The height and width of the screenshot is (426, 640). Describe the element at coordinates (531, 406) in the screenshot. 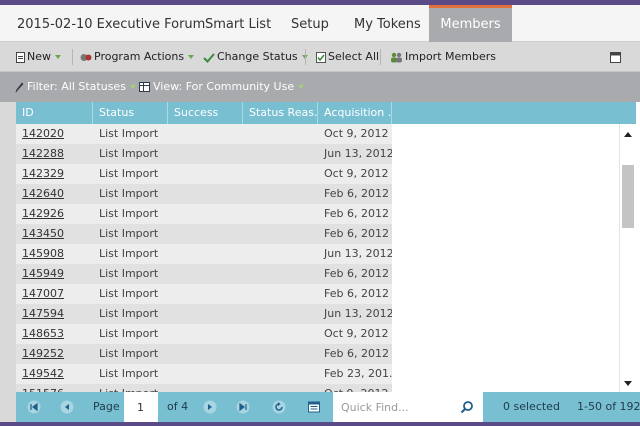

I see `selected-count: 0 selected` at that location.